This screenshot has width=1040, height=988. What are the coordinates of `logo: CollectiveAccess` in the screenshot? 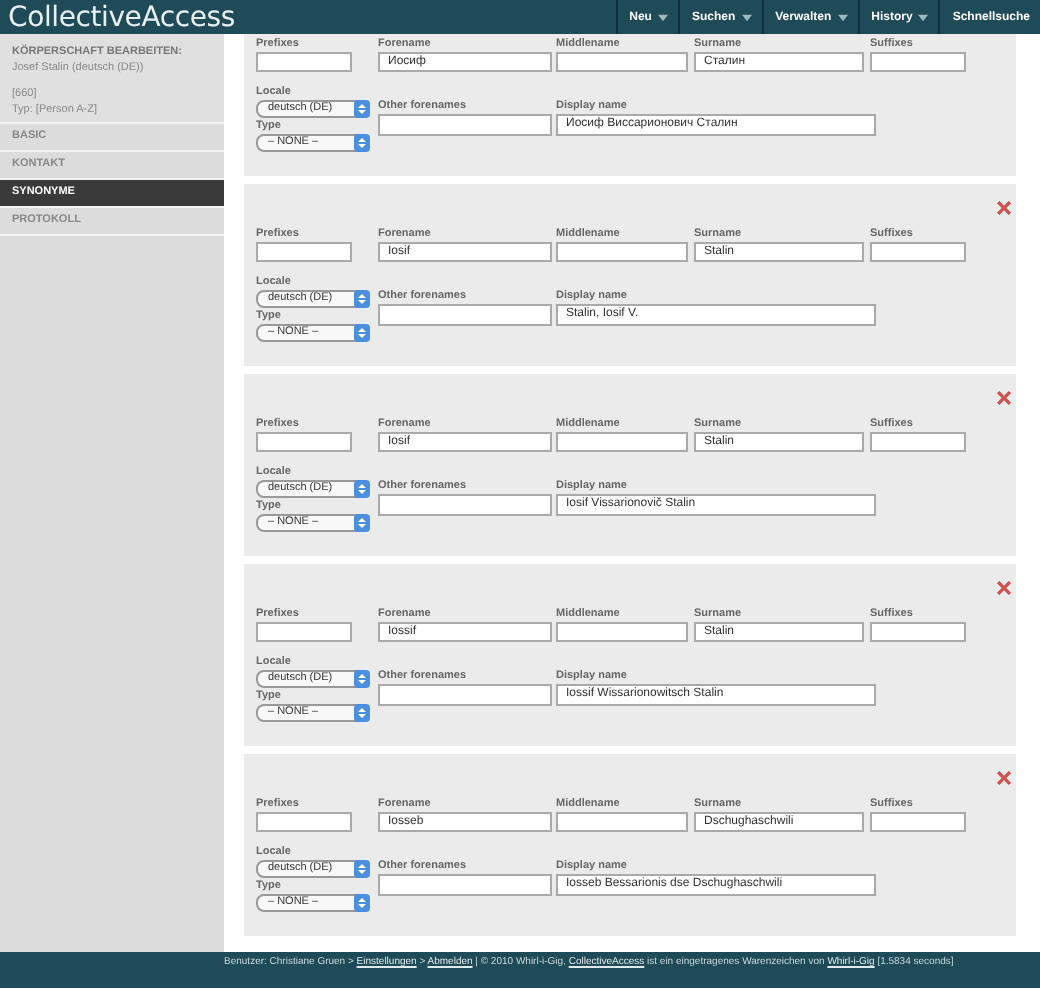 It's located at (117, 17).